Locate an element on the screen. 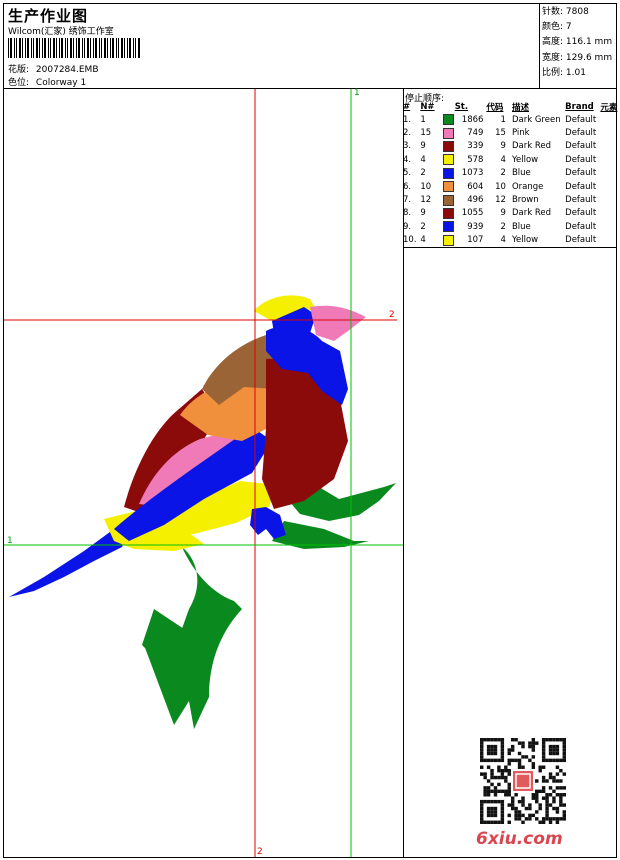 This screenshot has width=620, height=860. col-header: 代码 is located at coordinates (495, 108).